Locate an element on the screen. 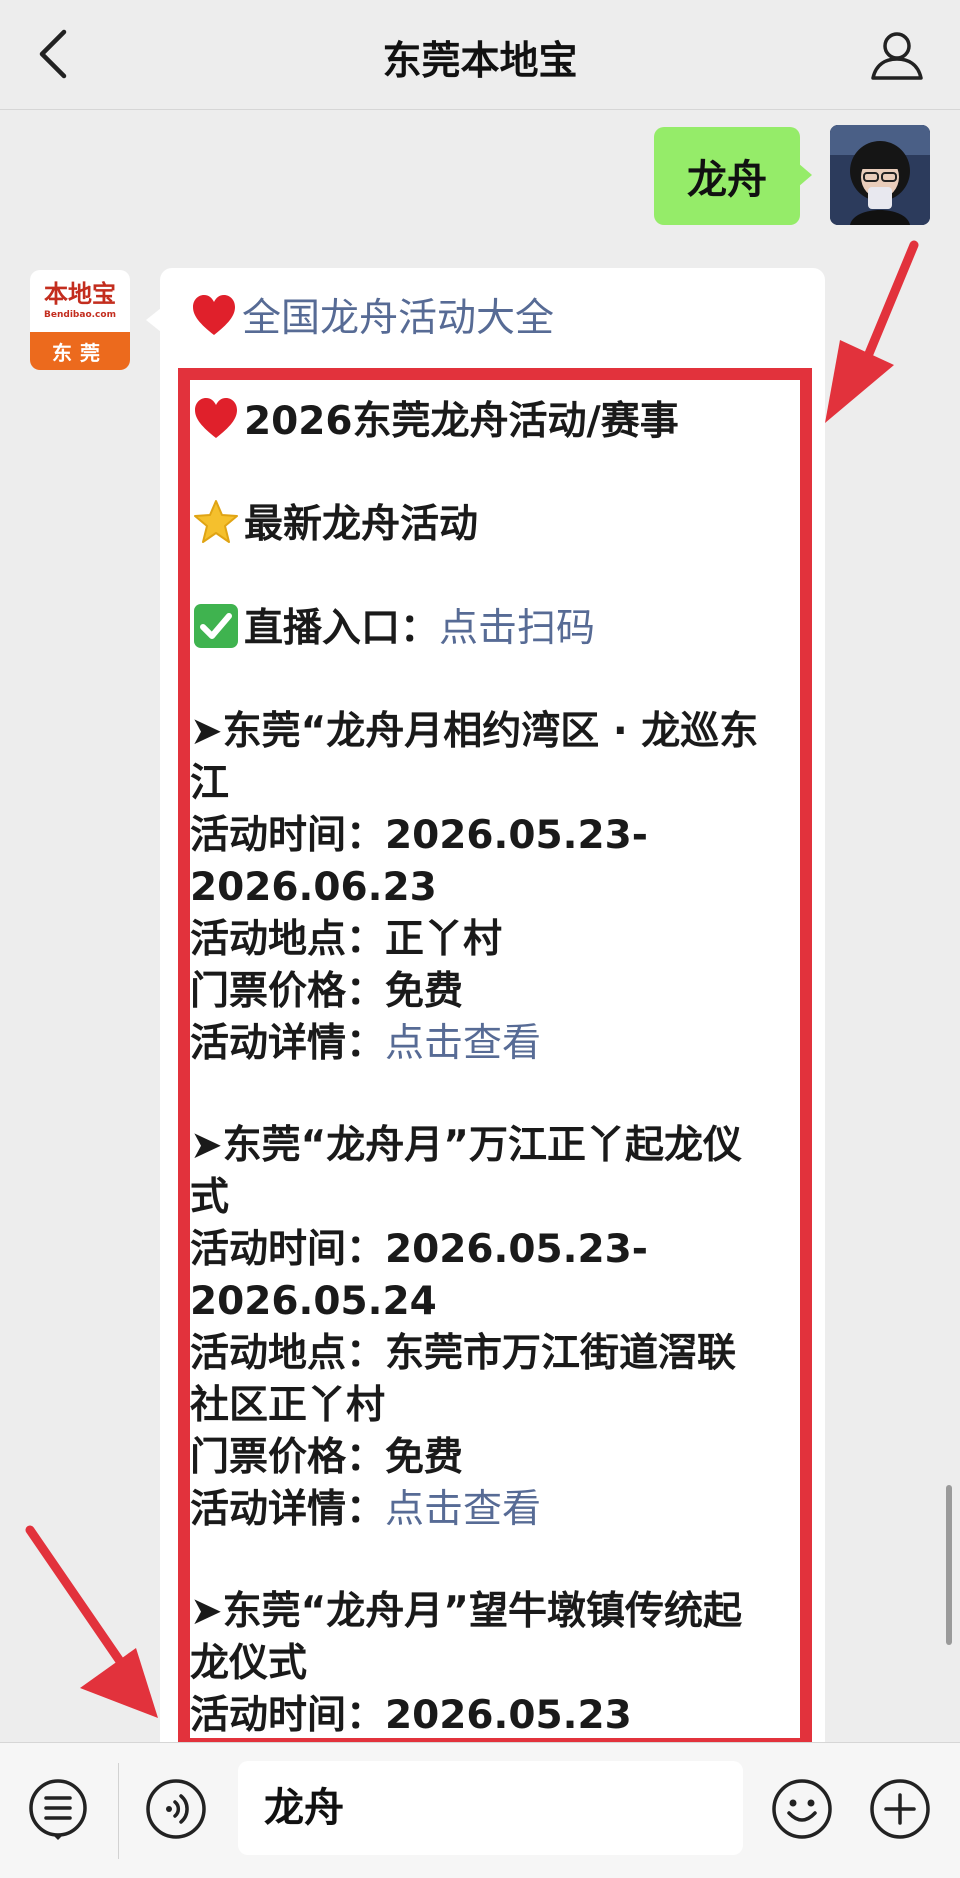 Image resolution: width=960 pixels, height=1878 pixels. bot-avatar-city: 东莞 is located at coordinates (80, 351).